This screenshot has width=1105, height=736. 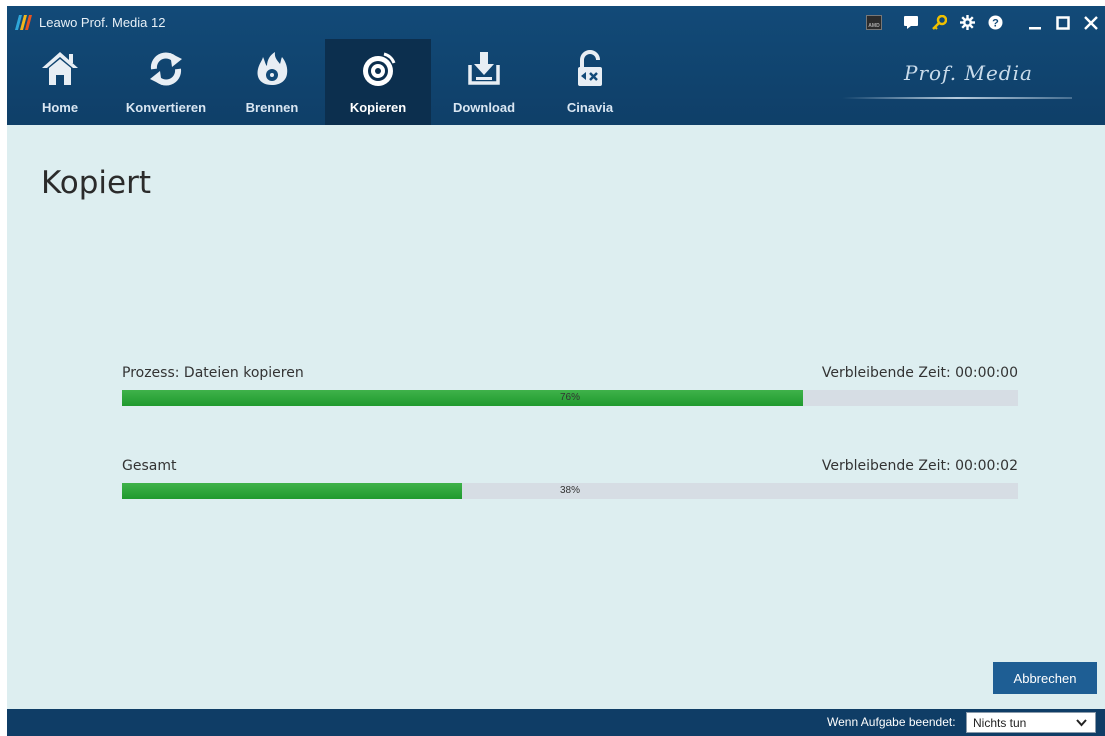 I want to click on process-progress-bar: 76%, so click(x=570, y=398).